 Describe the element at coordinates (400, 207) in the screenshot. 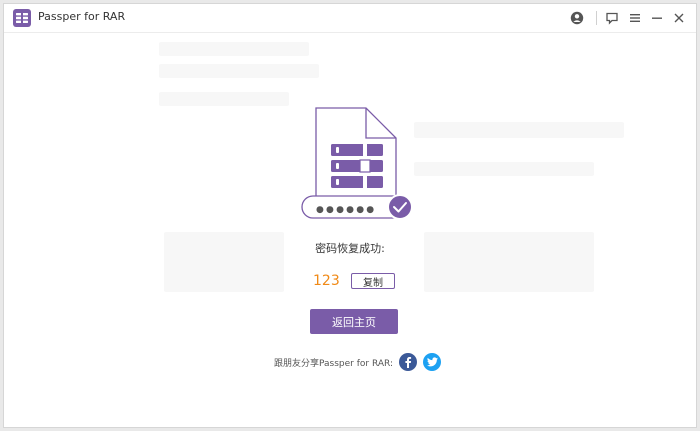

I see `checkmark-icon` at that location.